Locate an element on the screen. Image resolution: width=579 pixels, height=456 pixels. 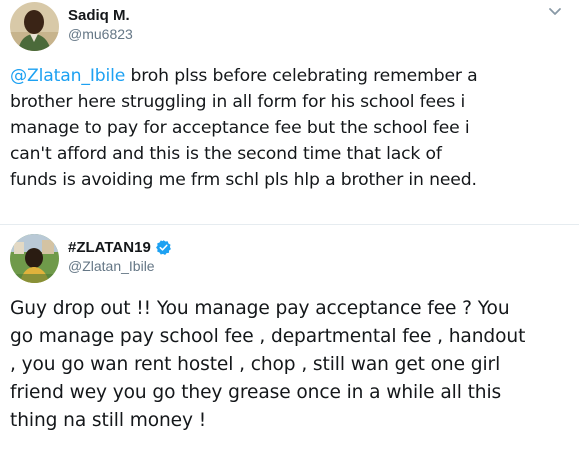
author-info: #ZLATAN19 @Zlatan_Ibile is located at coordinates (120, 257).